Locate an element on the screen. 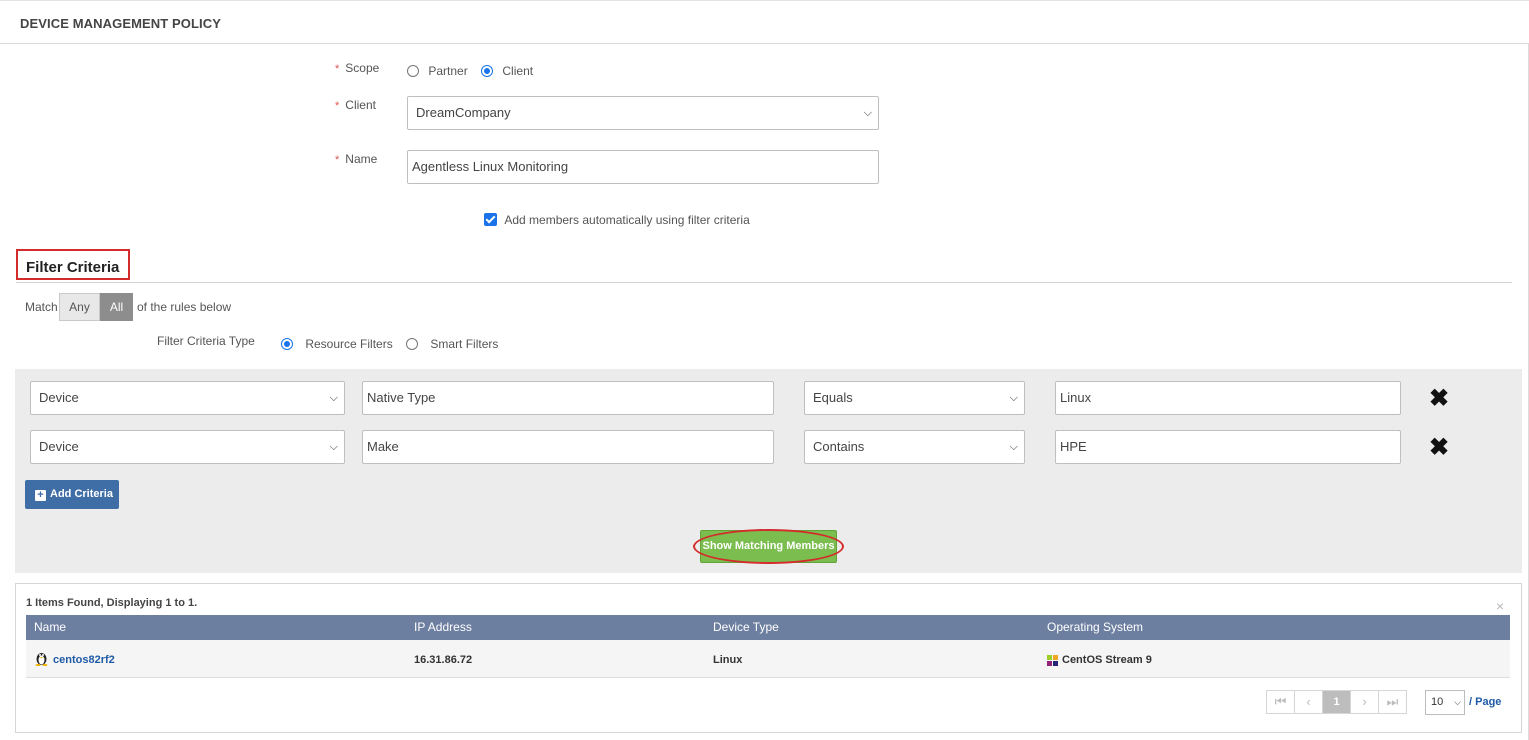 This screenshot has width=1529, height=740. resource-filters-label: Resource Filters is located at coordinates (348, 344).